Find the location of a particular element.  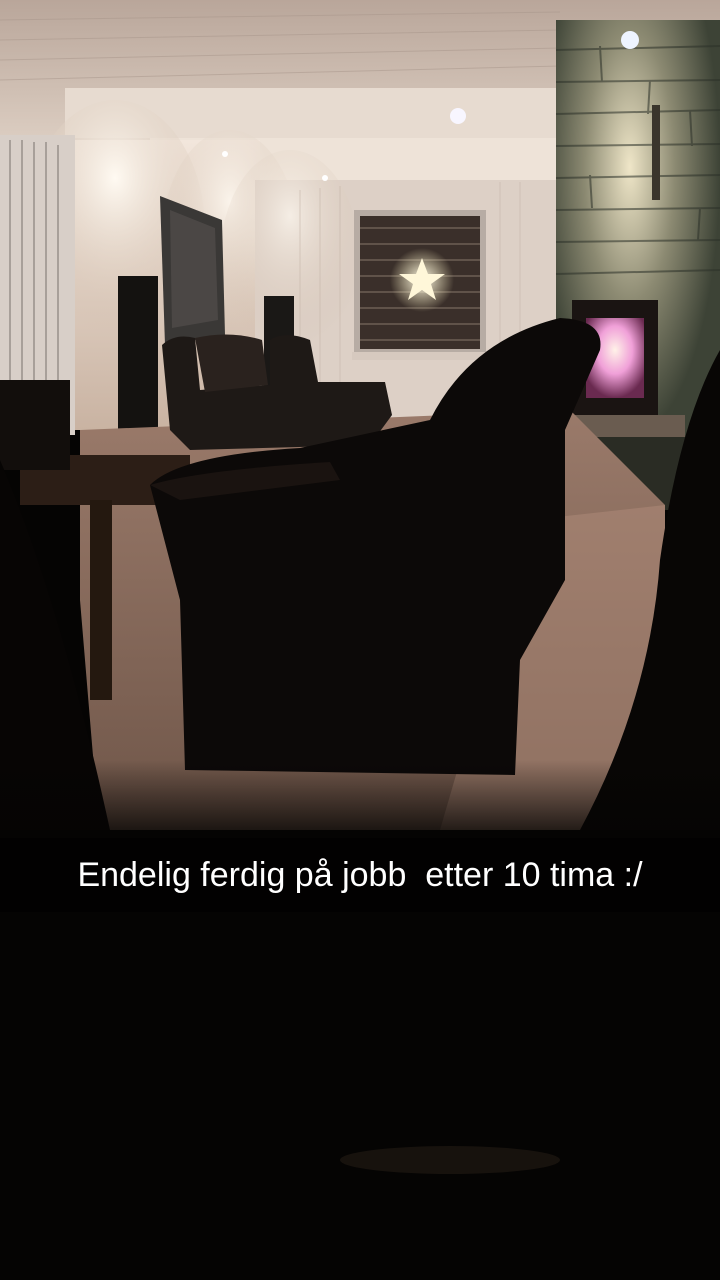

ceiling-spotlight-icon is located at coordinates (630, 40).